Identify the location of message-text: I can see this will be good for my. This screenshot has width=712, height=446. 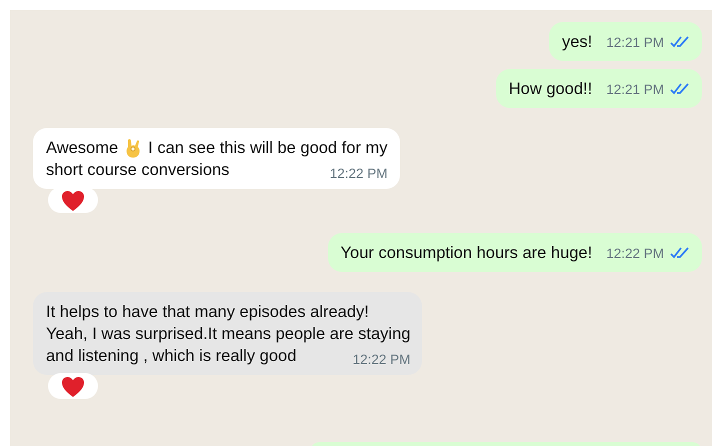
(268, 148).